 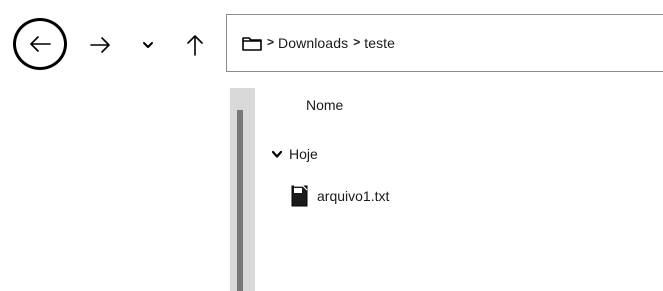 What do you see at coordinates (444, 43) in the screenshot?
I see `address-bar: > Downloads > teste` at bounding box center [444, 43].